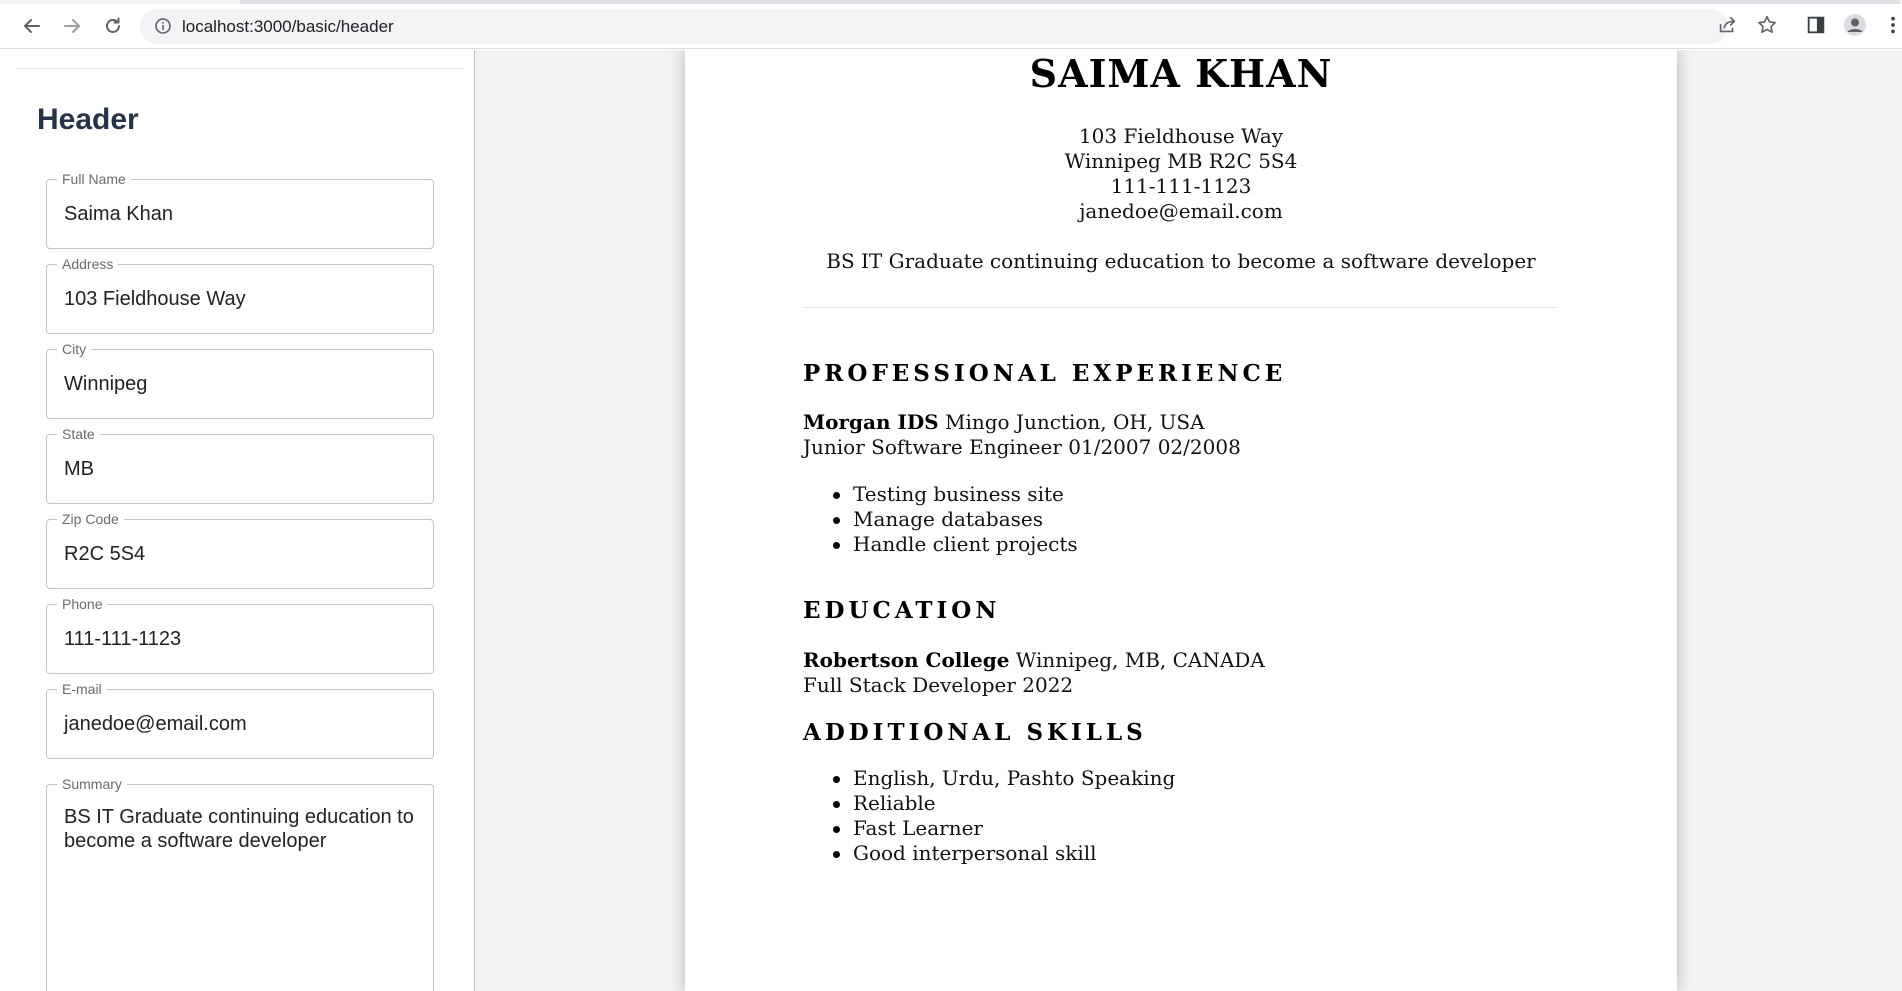 The width and height of the screenshot is (1902, 991). Describe the element at coordinates (90, 519) in the screenshot. I see `field-label: Zip Code` at that location.